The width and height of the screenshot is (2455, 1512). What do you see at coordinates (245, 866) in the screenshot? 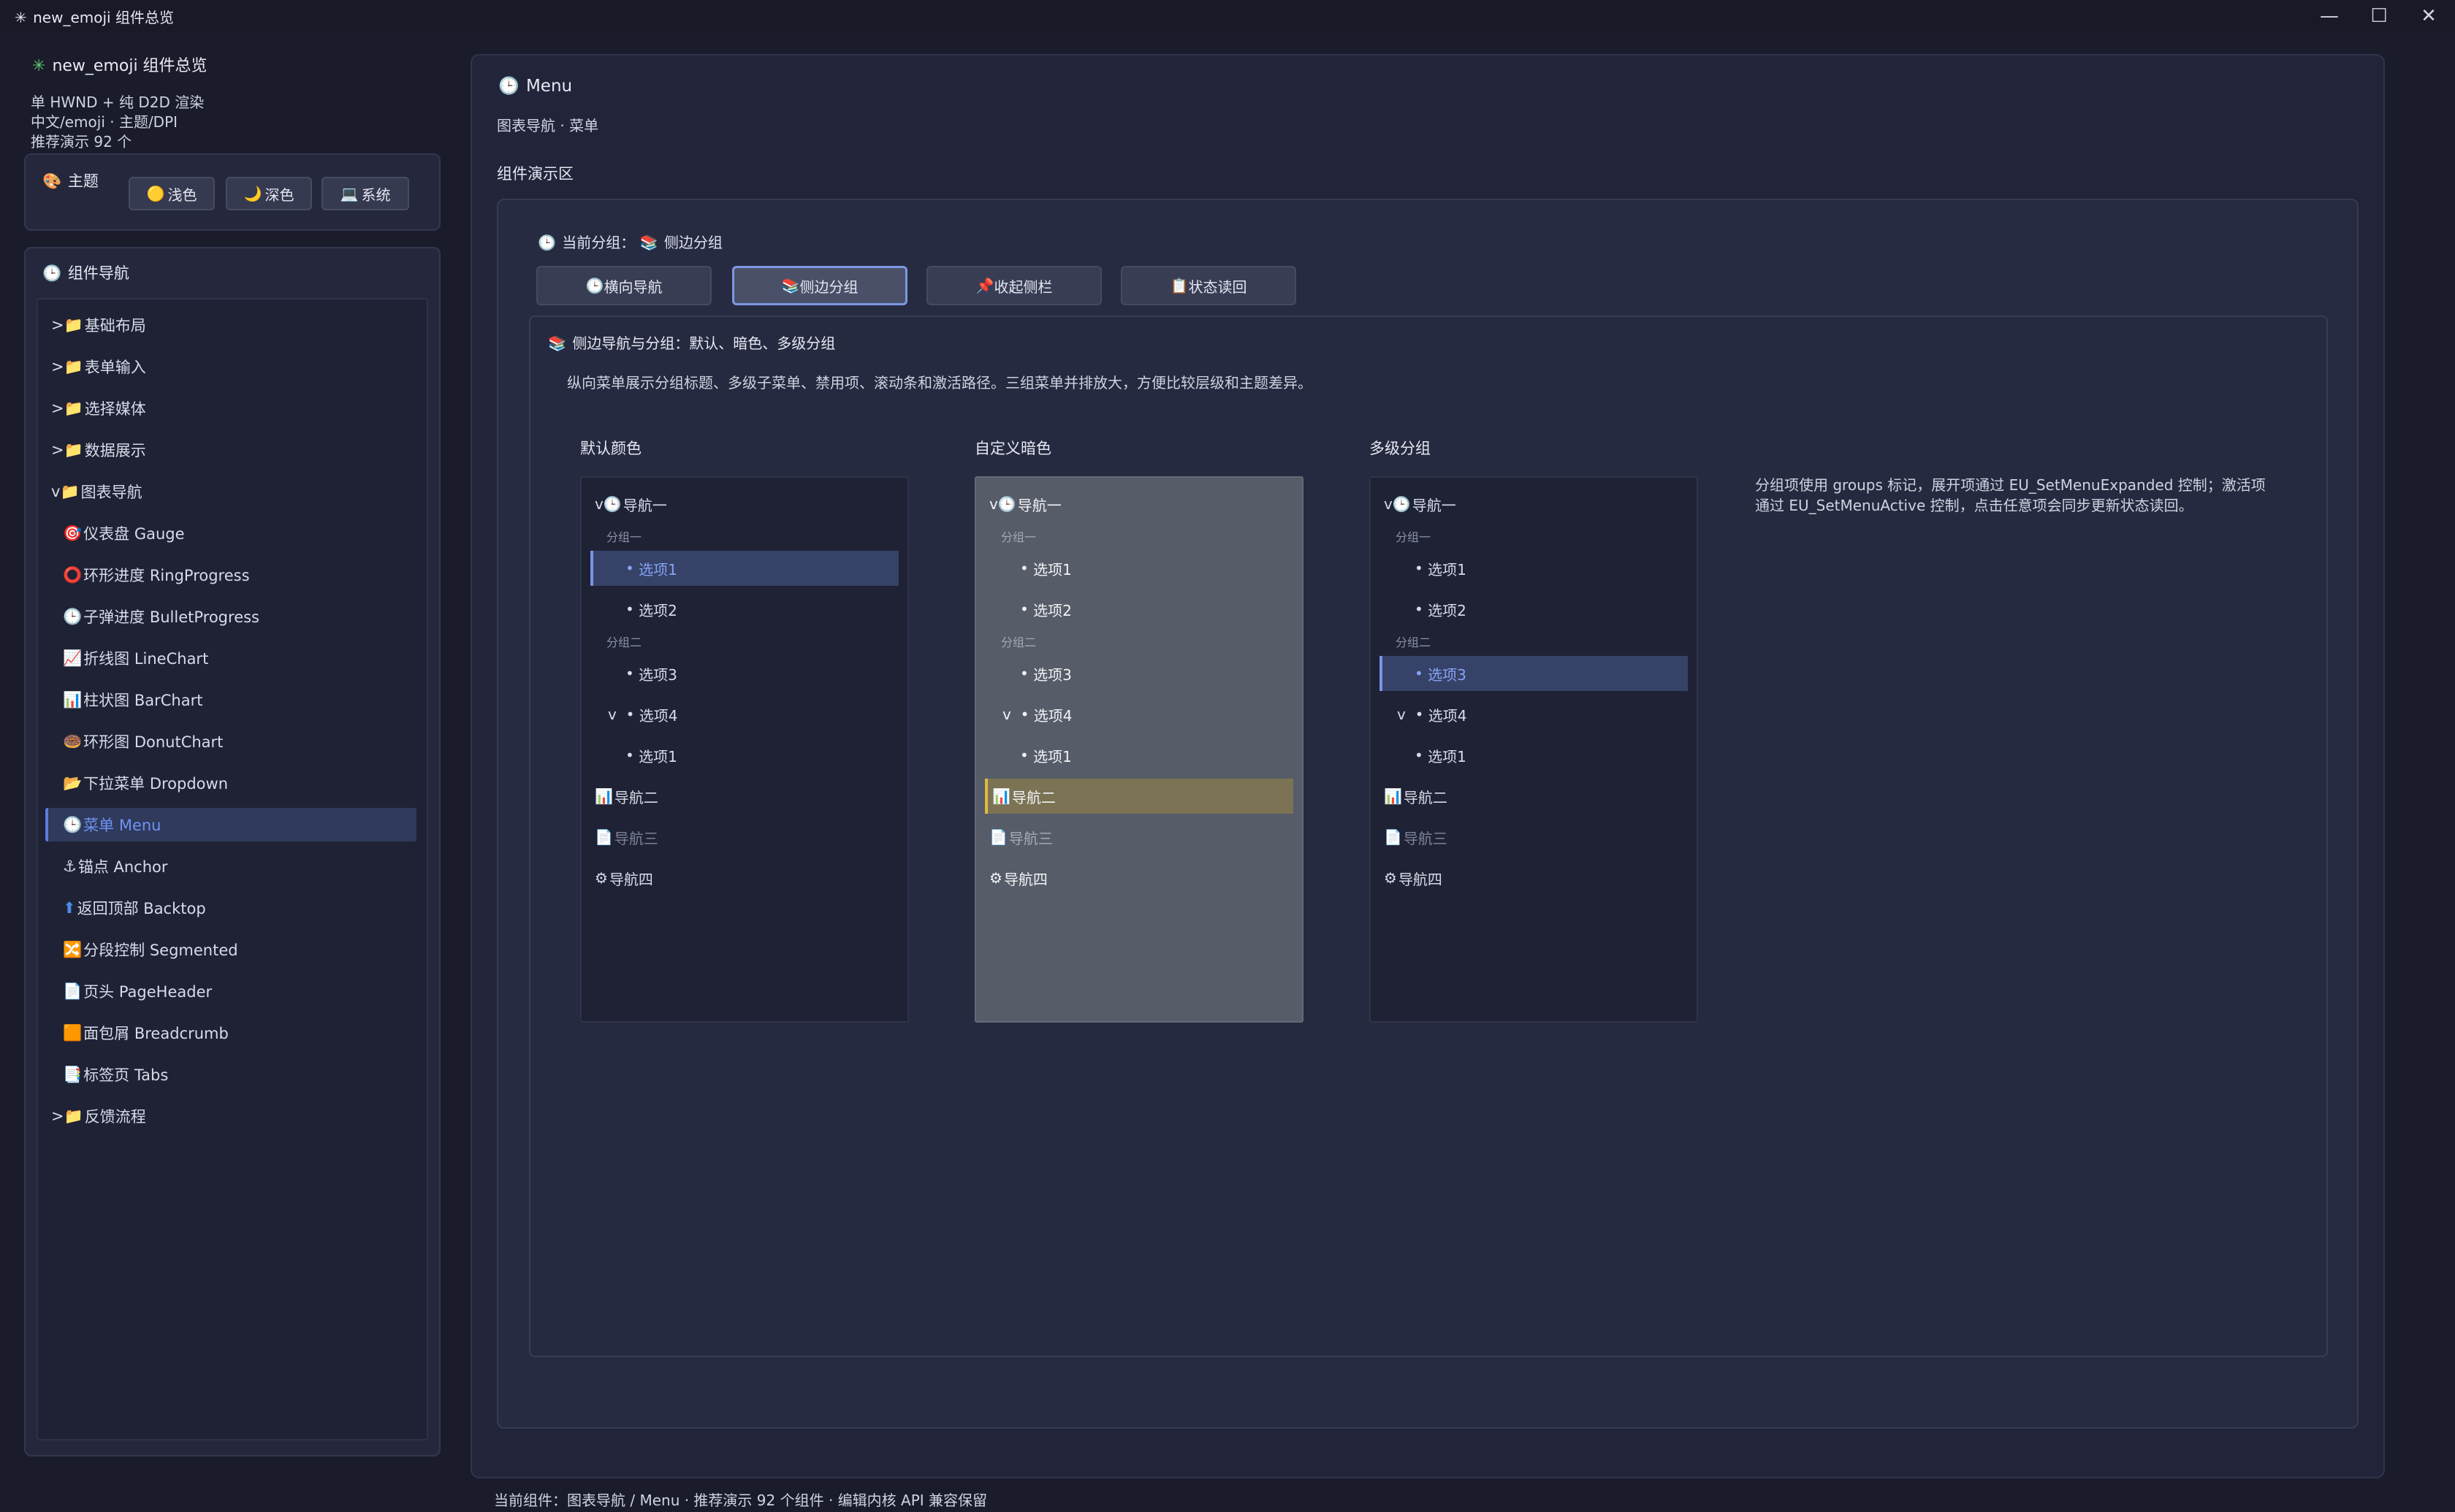
I see `nav-item-anchor: ⚓ 锚点 Anchor` at bounding box center [245, 866].